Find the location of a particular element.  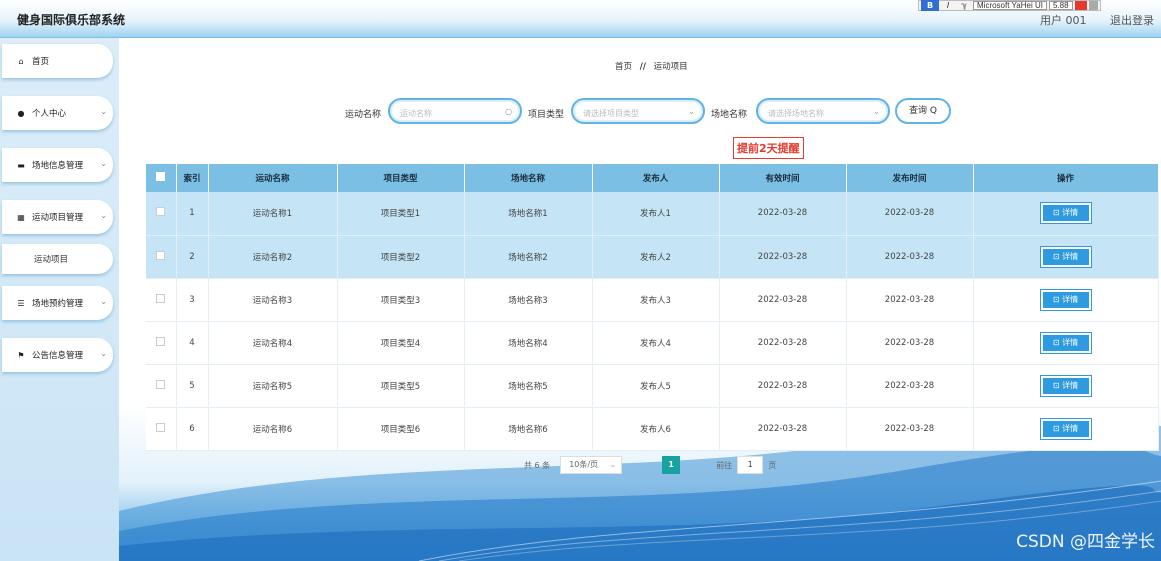

breadcrumb: 首页 // 运动项目 is located at coordinates (651, 66).